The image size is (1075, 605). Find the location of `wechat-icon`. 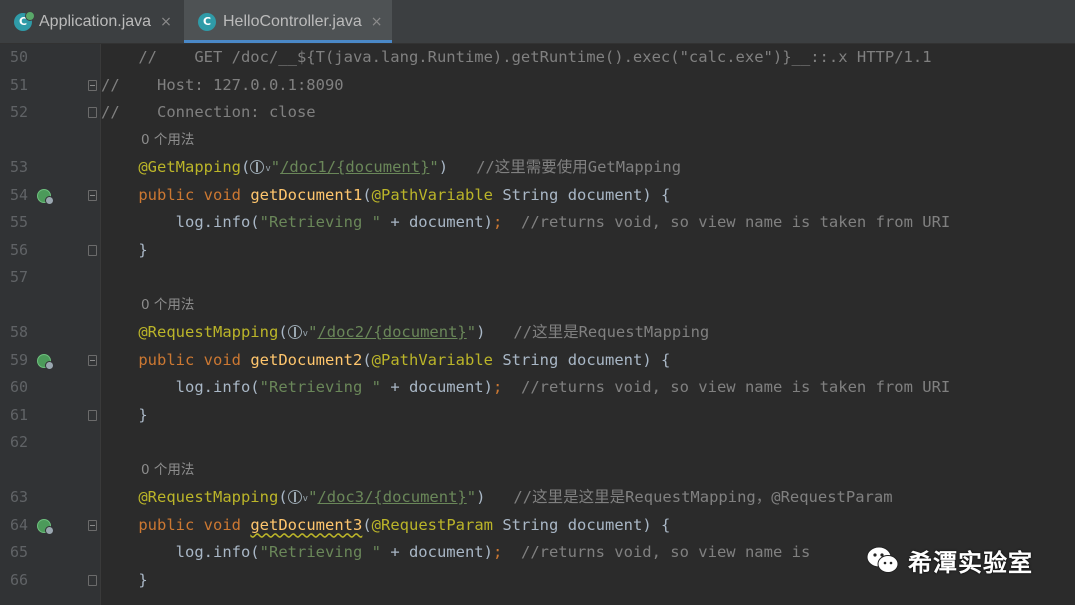

wechat-icon is located at coordinates (882, 559).